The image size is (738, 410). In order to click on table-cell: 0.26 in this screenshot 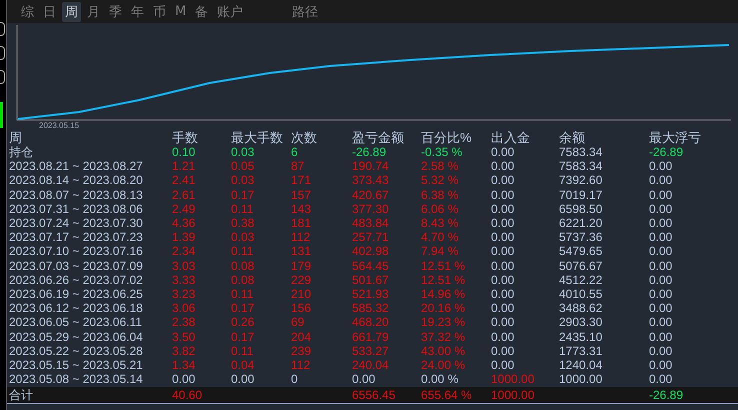, I will do `click(242, 322)`.